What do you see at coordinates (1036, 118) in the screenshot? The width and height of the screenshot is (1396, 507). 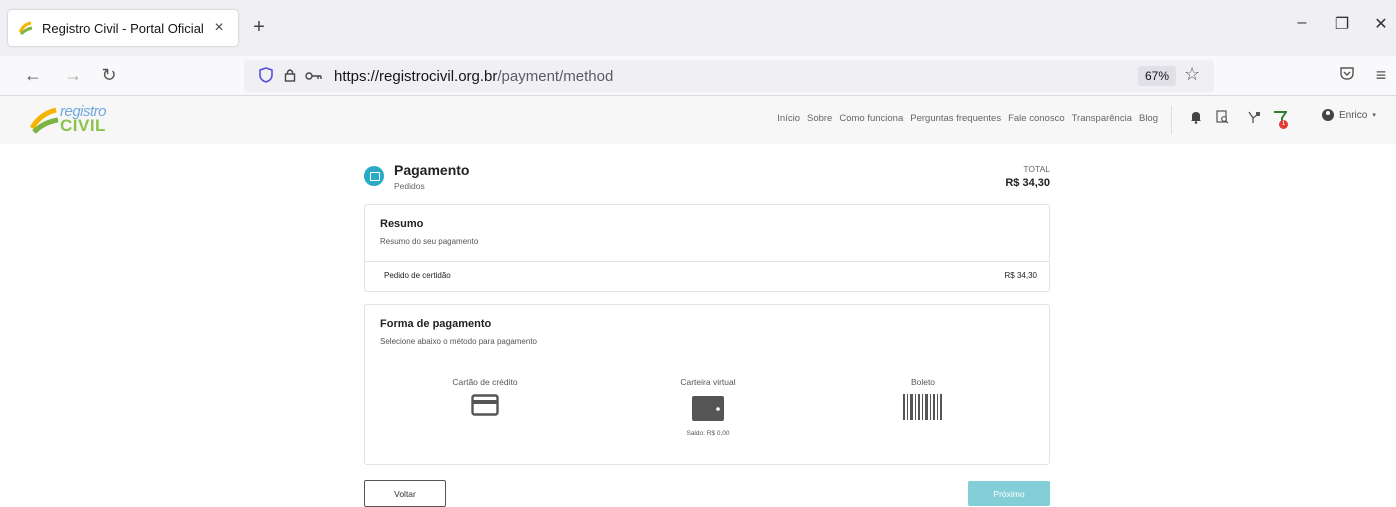 I see `nav-link-fale-conosco: Fale conosco` at bounding box center [1036, 118].